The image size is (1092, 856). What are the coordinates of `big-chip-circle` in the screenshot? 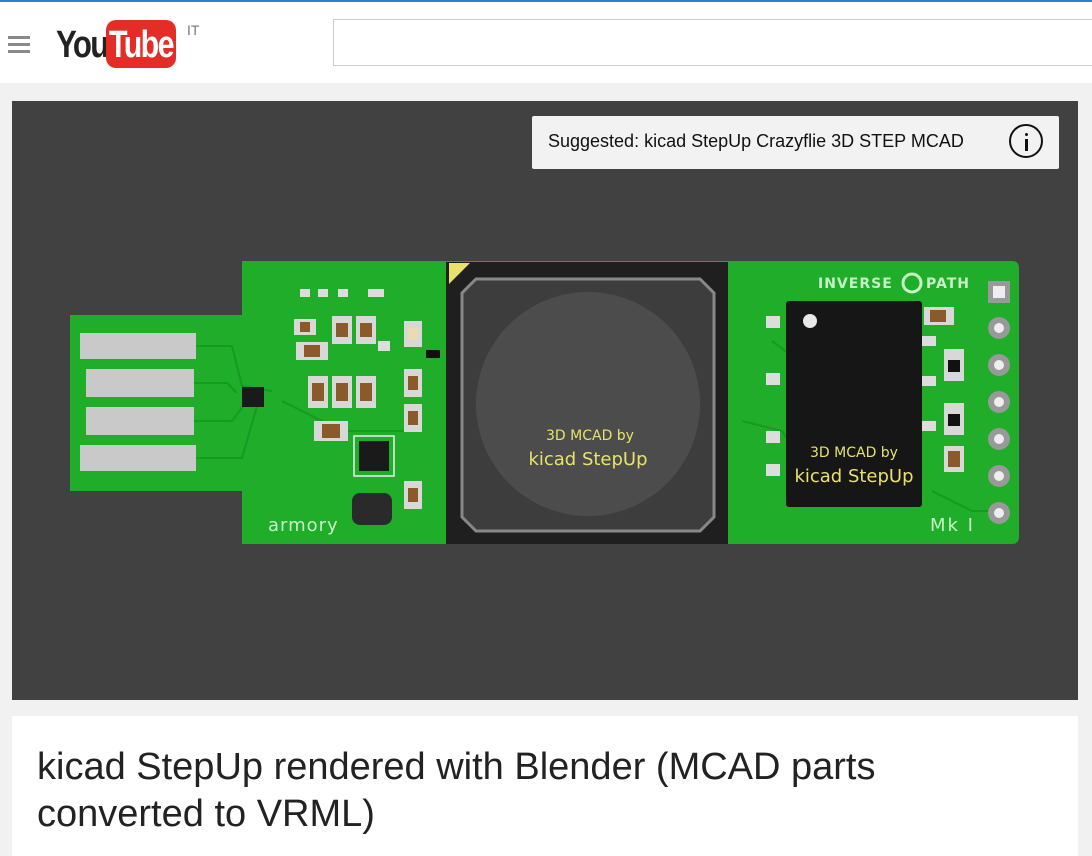 It's located at (588, 404).